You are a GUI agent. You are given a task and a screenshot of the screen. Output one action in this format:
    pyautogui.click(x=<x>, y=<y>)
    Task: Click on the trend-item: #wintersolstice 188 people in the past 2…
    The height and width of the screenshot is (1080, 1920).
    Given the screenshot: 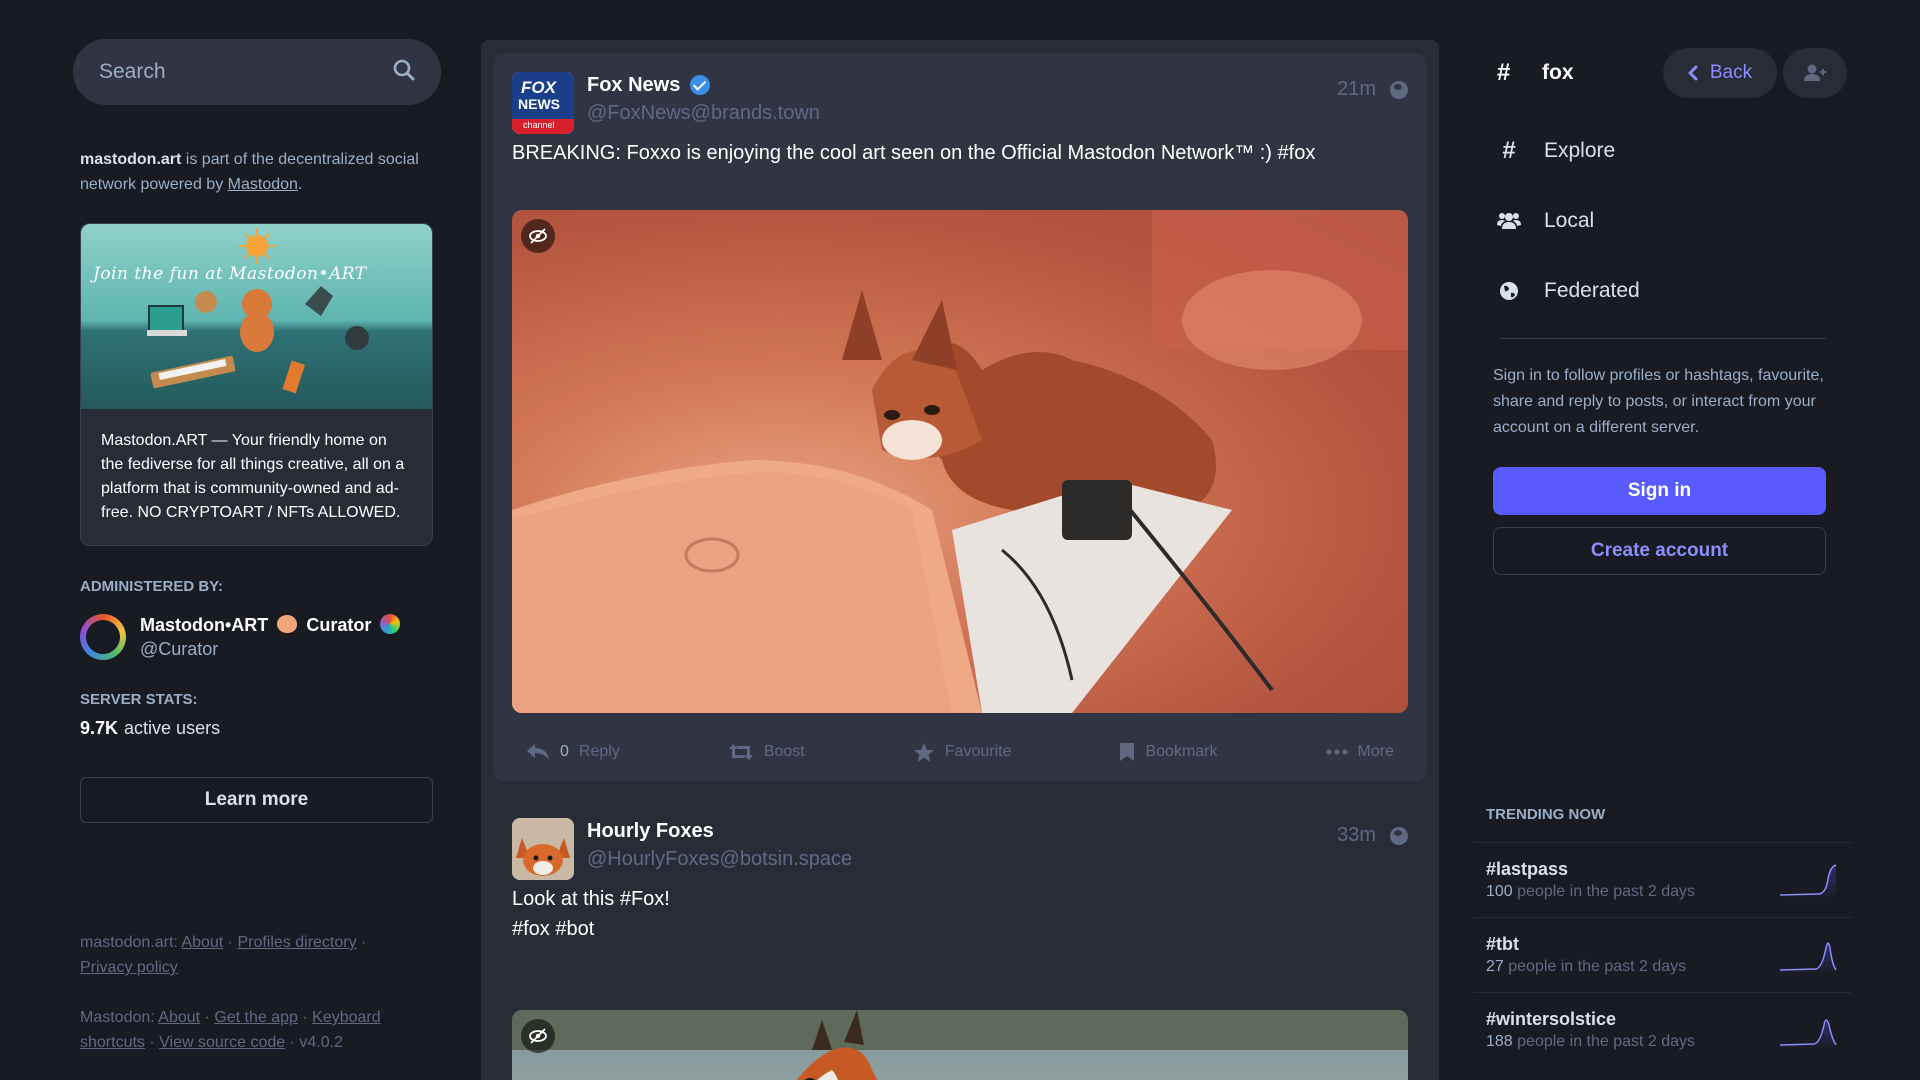 What is the action you would take?
    pyautogui.click(x=1662, y=1029)
    